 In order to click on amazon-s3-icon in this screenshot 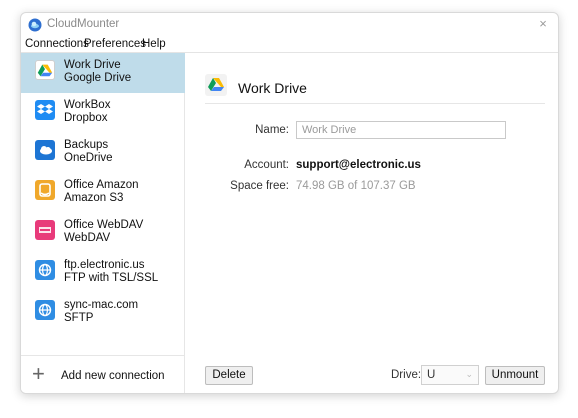, I will do `click(45, 190)`.